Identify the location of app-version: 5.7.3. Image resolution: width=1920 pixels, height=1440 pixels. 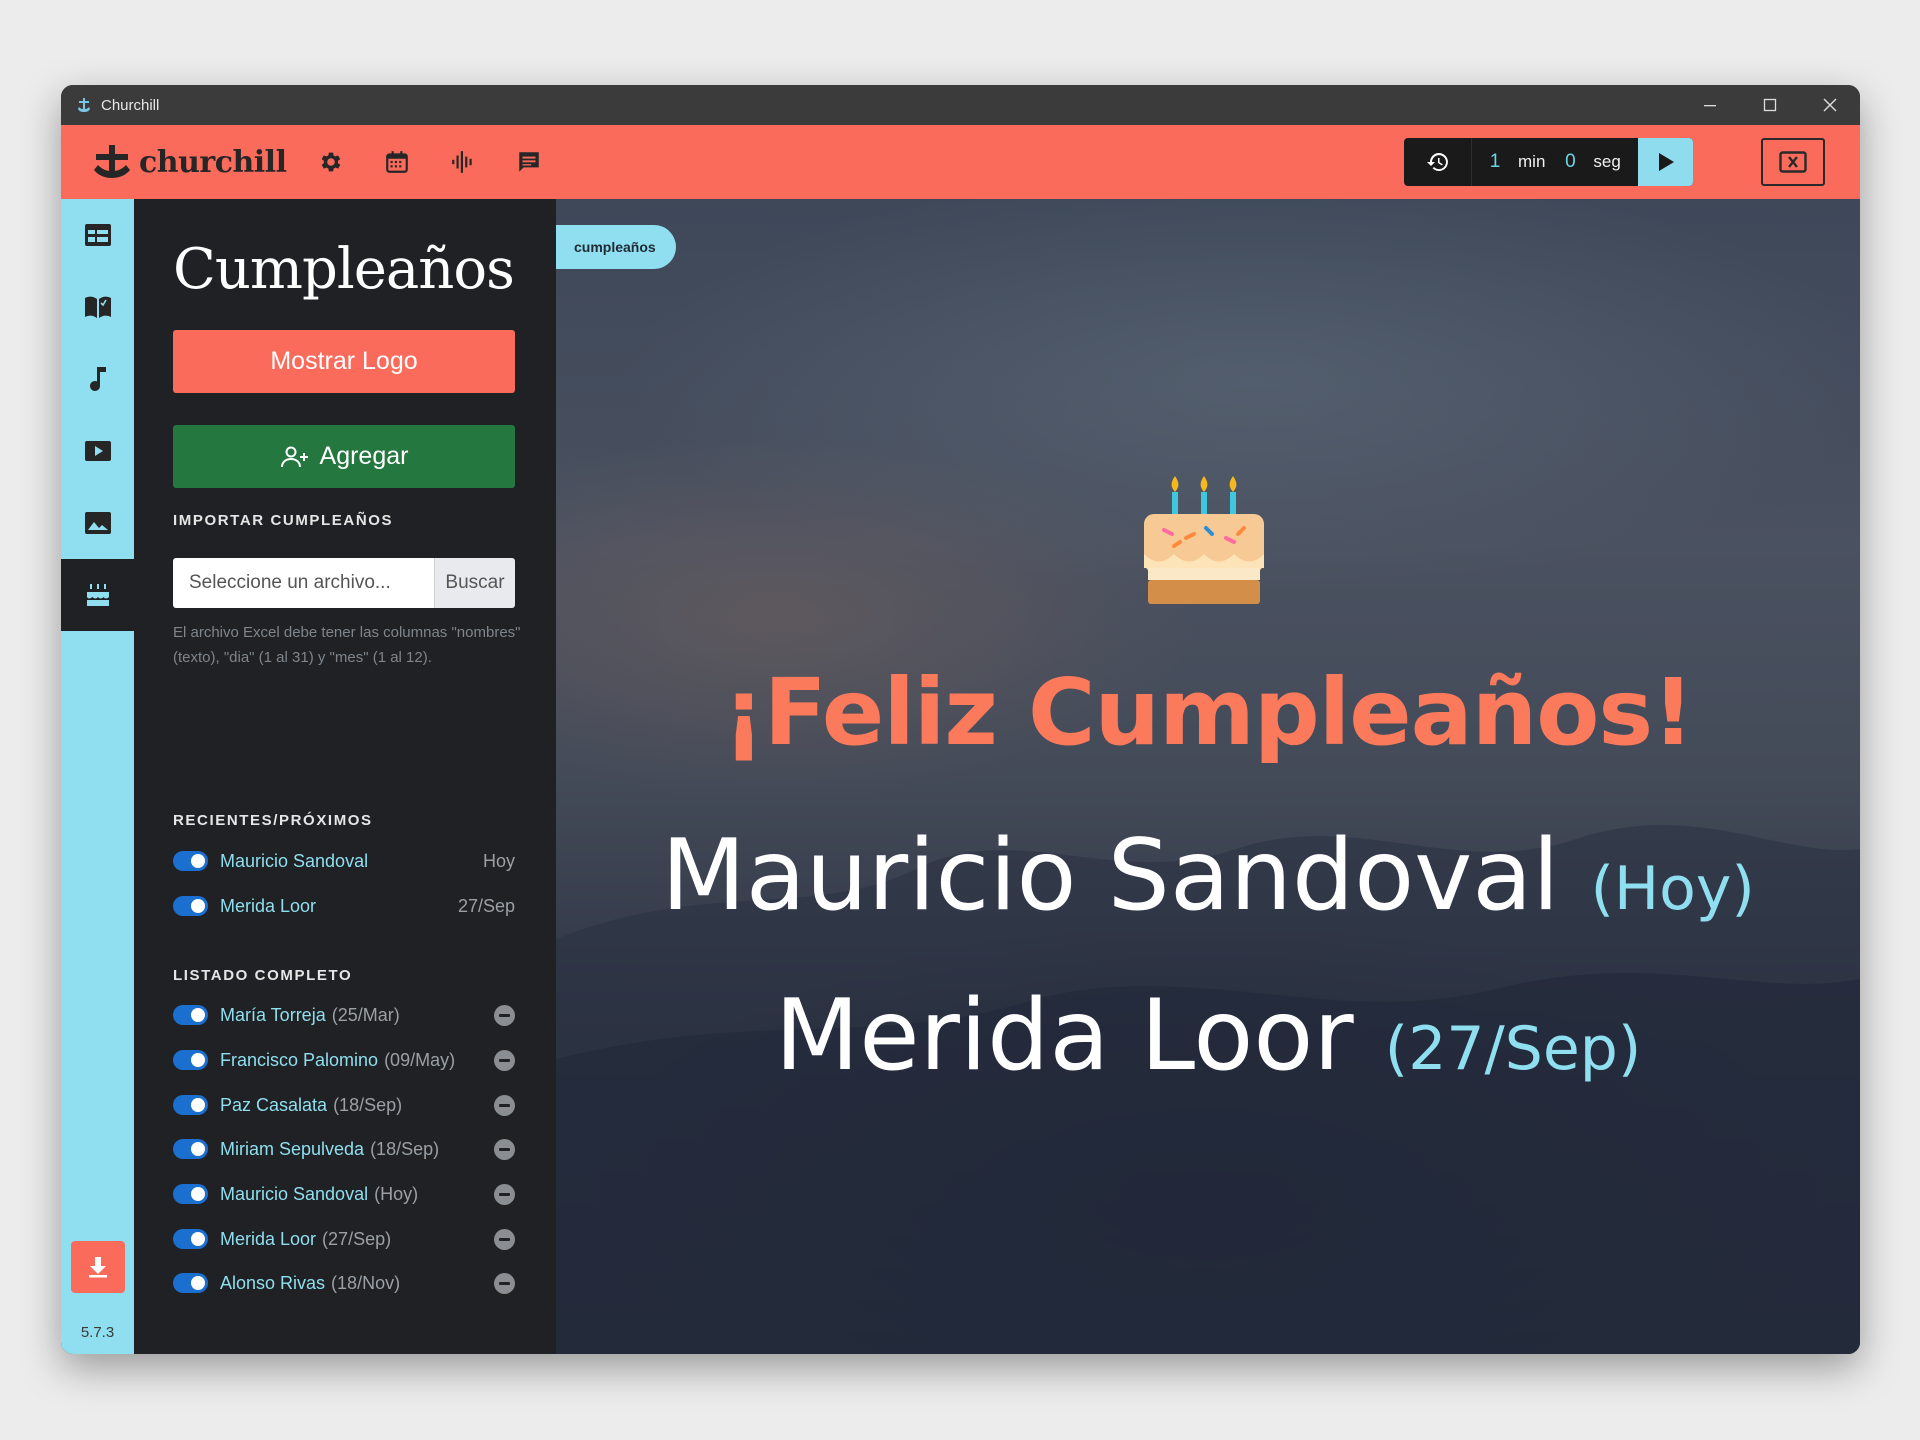
(97, 1332).